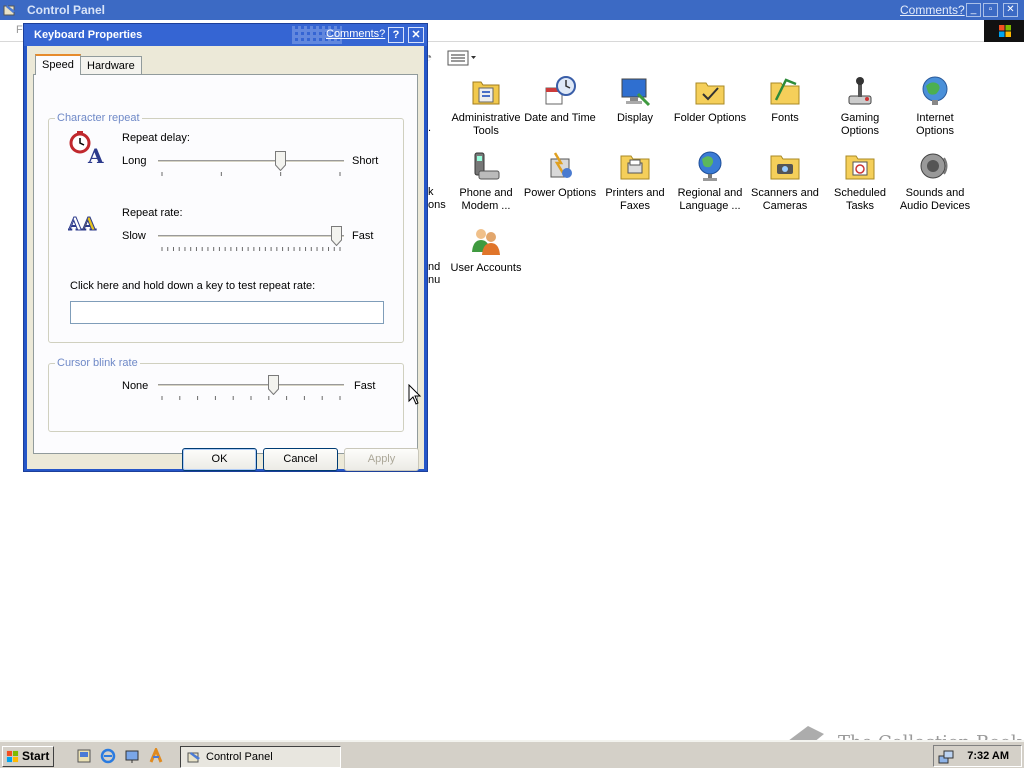  I want to click on dialog-close-button: ✕, so click(416, 35).